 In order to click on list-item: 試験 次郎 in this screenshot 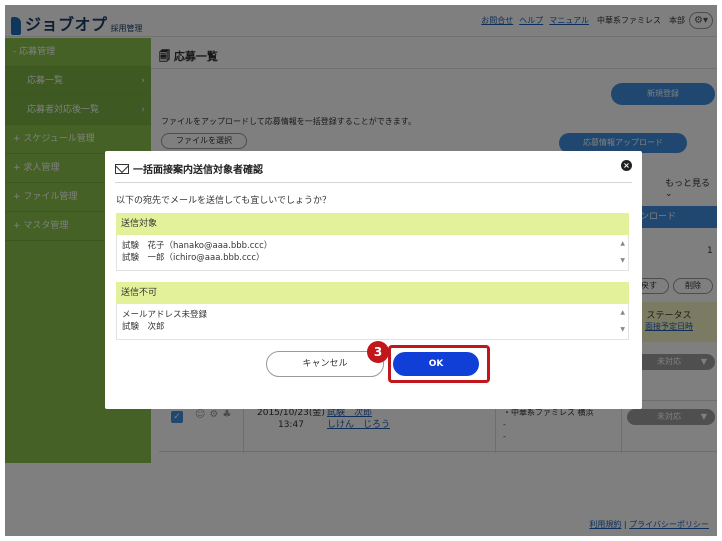, I will do `click(143, 327)`.